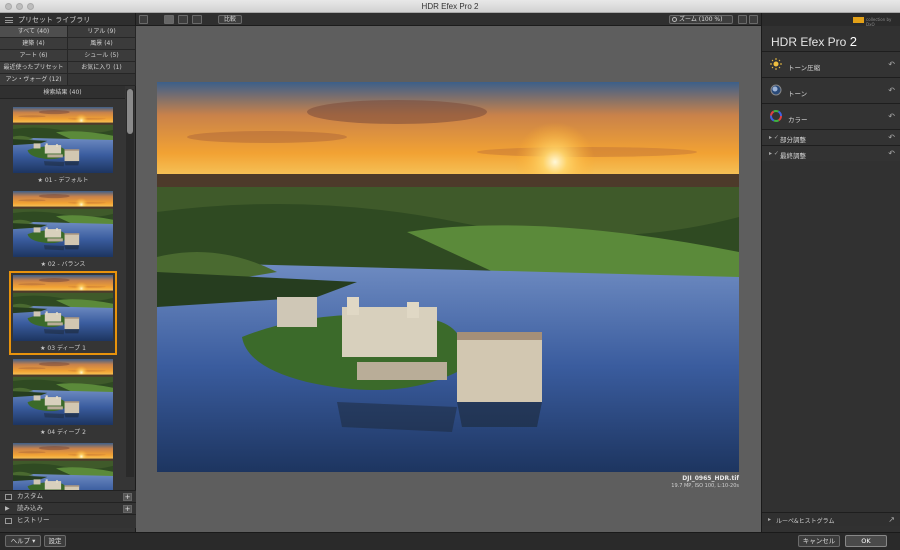  What do you see at coordinates (831, 137) in the screenshot?
I see `section-local-adjustments: ▸ ✓ 部分調整 ↶` at bounding box center [831, 137].